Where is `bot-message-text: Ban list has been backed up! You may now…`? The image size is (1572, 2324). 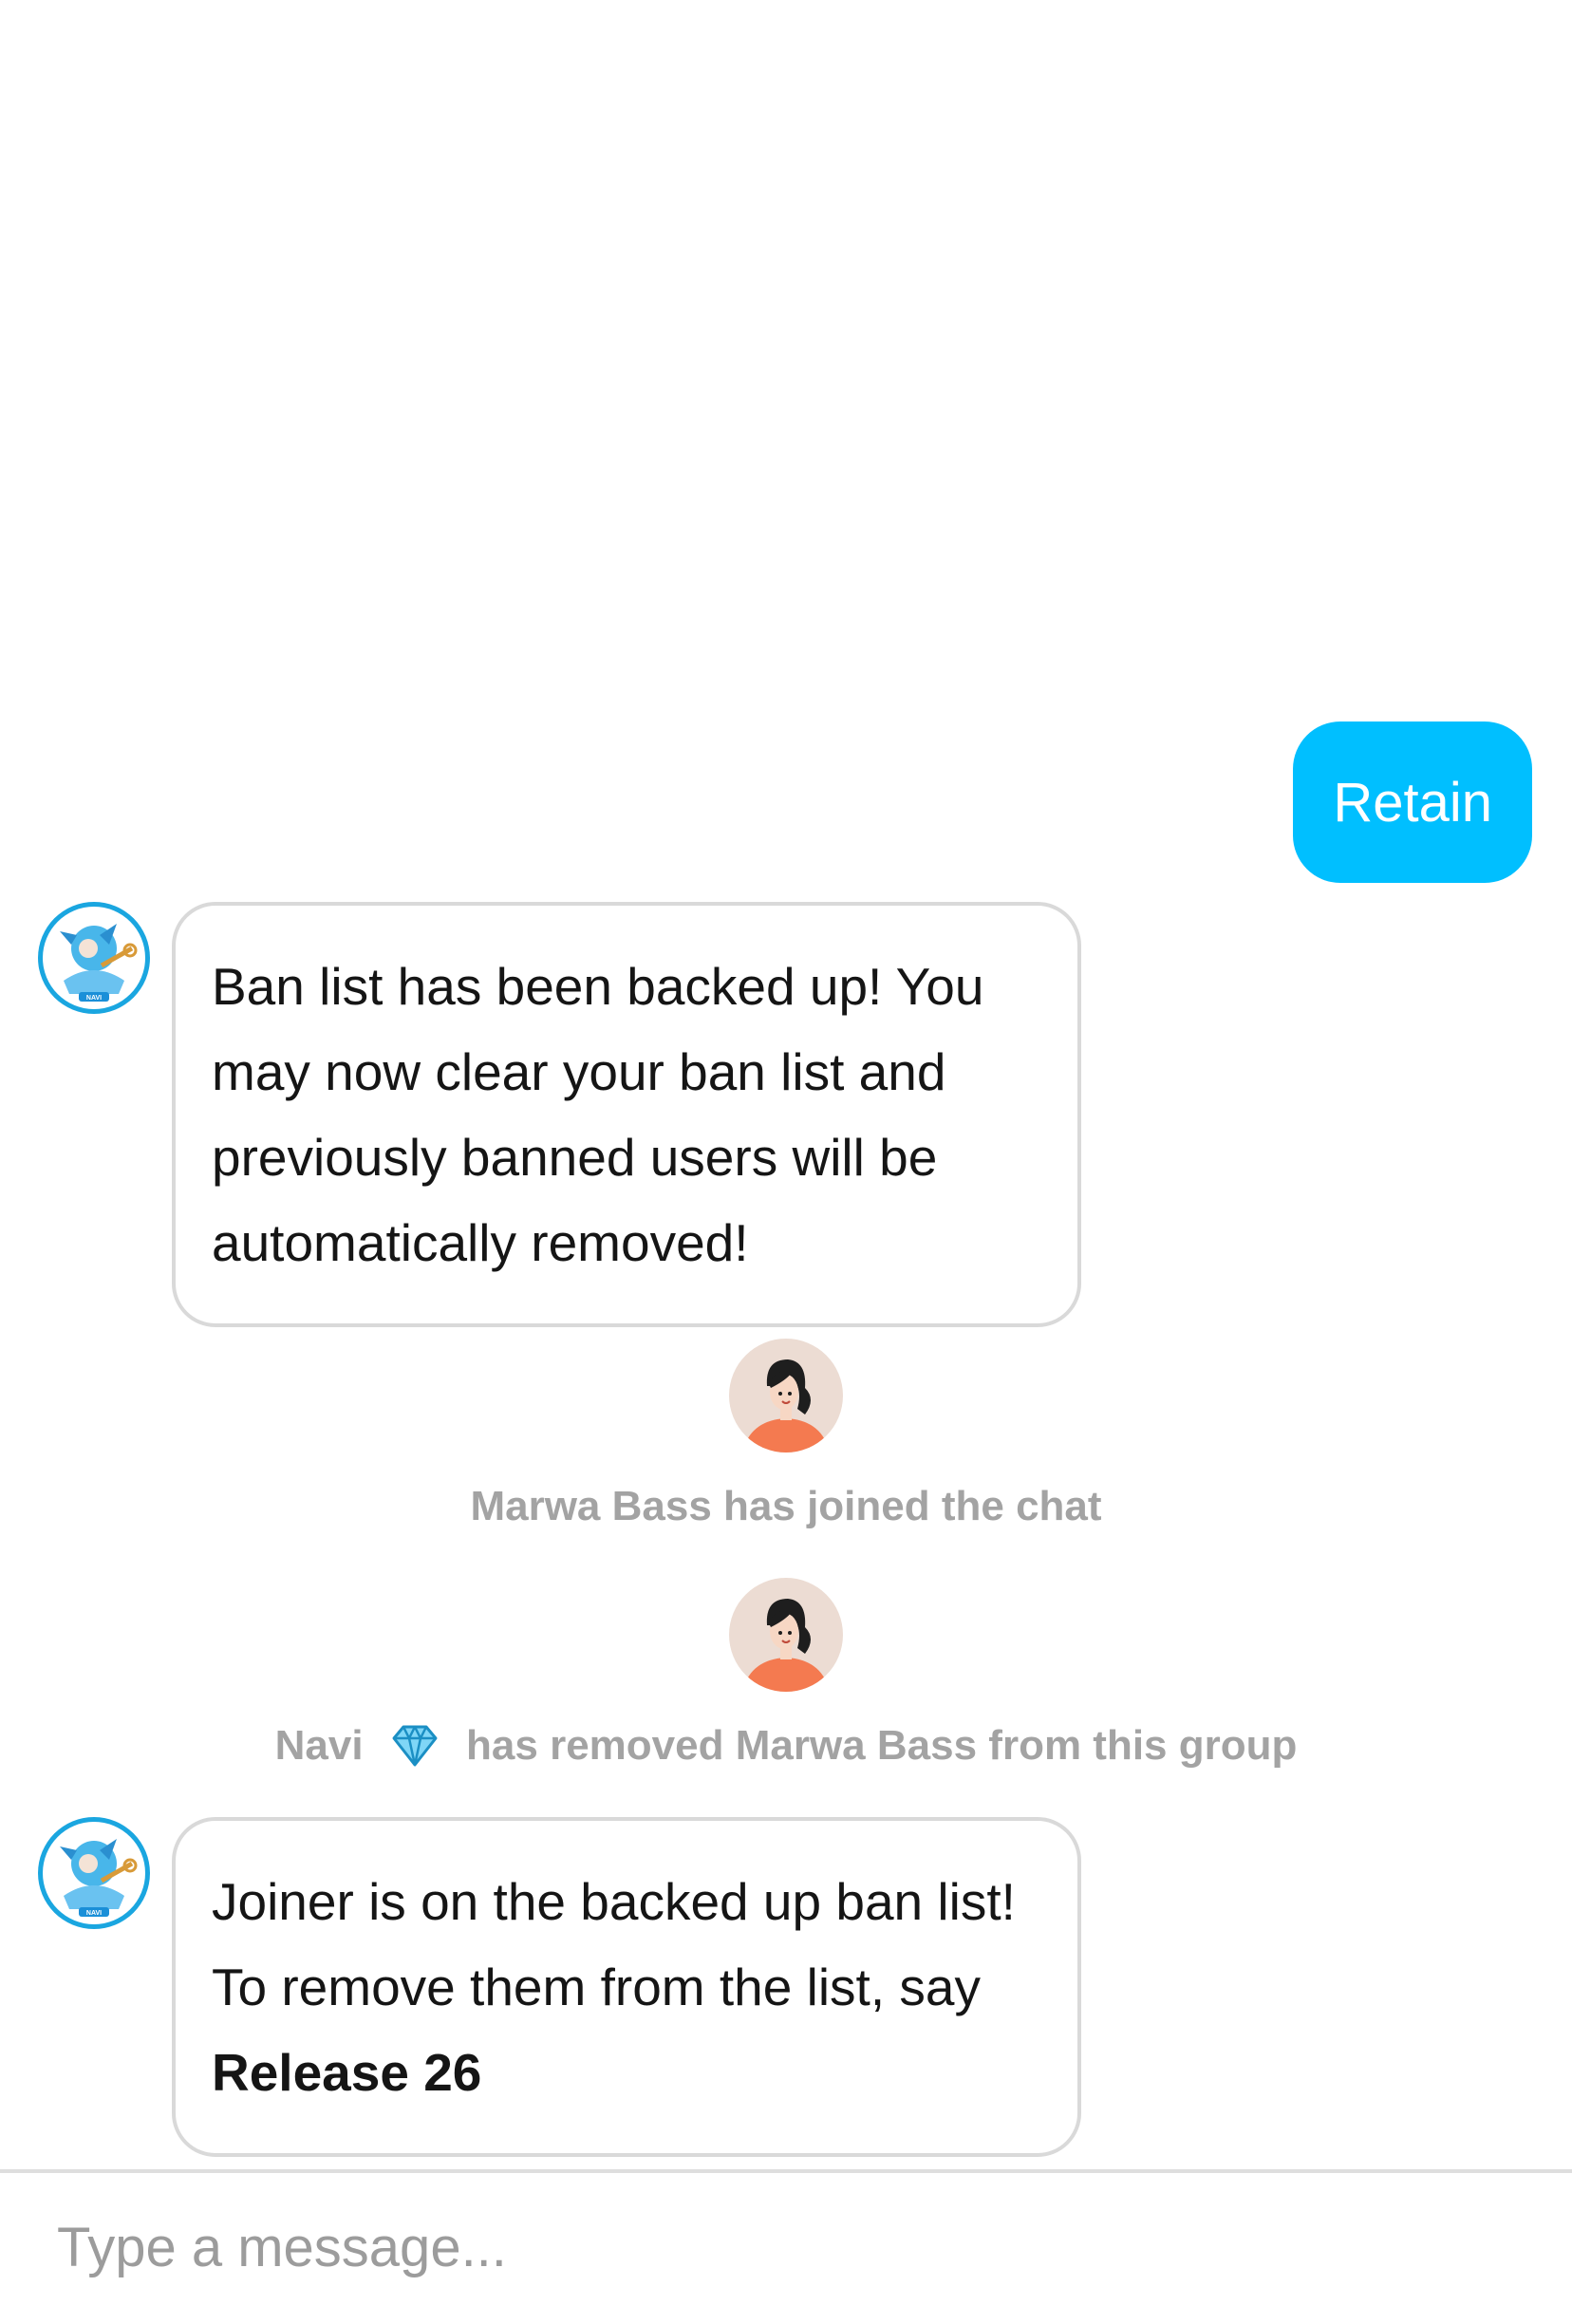 bot-message-text: Ban list has been backed up! You may now… is located at coordinates (598, 1114).